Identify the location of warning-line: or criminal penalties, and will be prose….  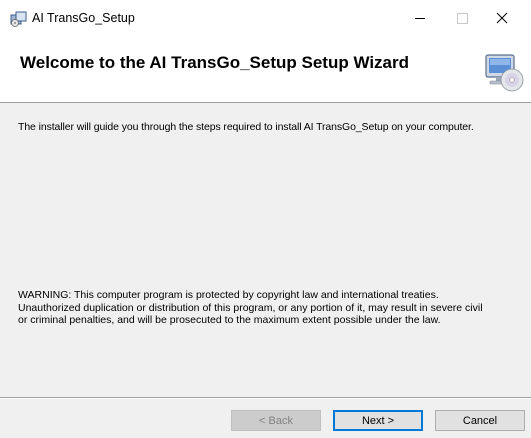
(229, 320).